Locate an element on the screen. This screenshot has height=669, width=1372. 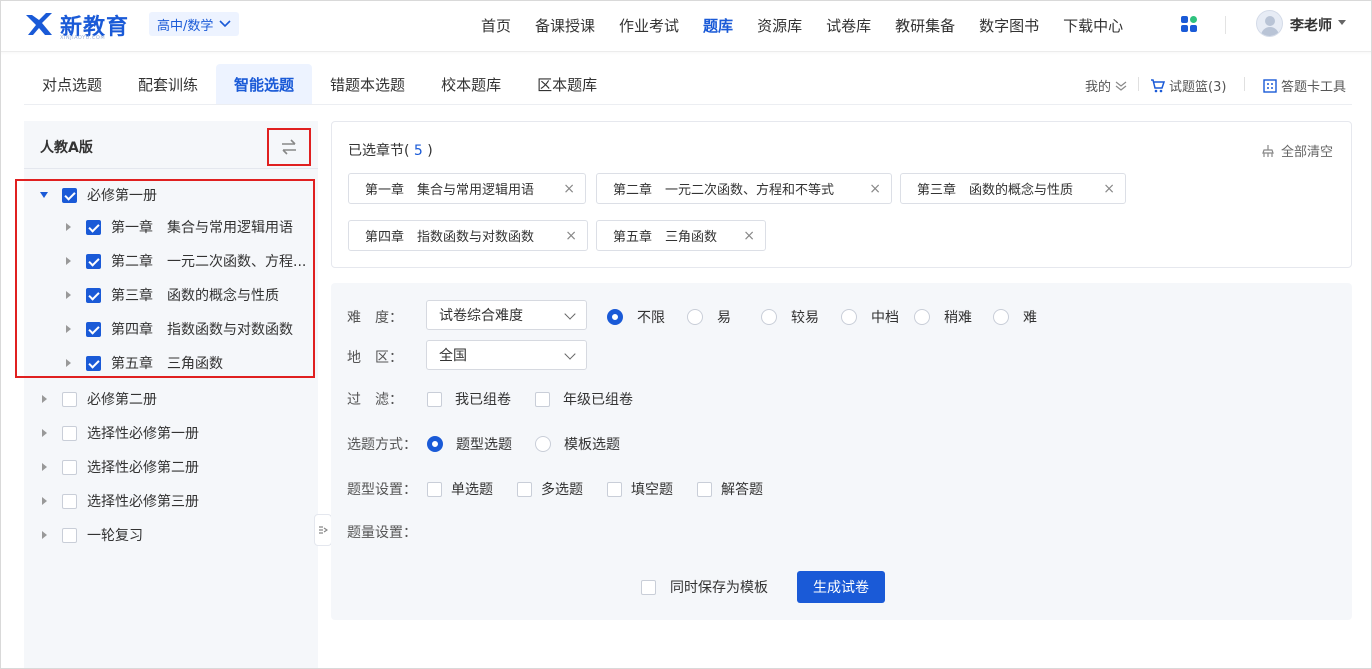
tab-item: 错题本选题 is located at coordinates (367, 84).